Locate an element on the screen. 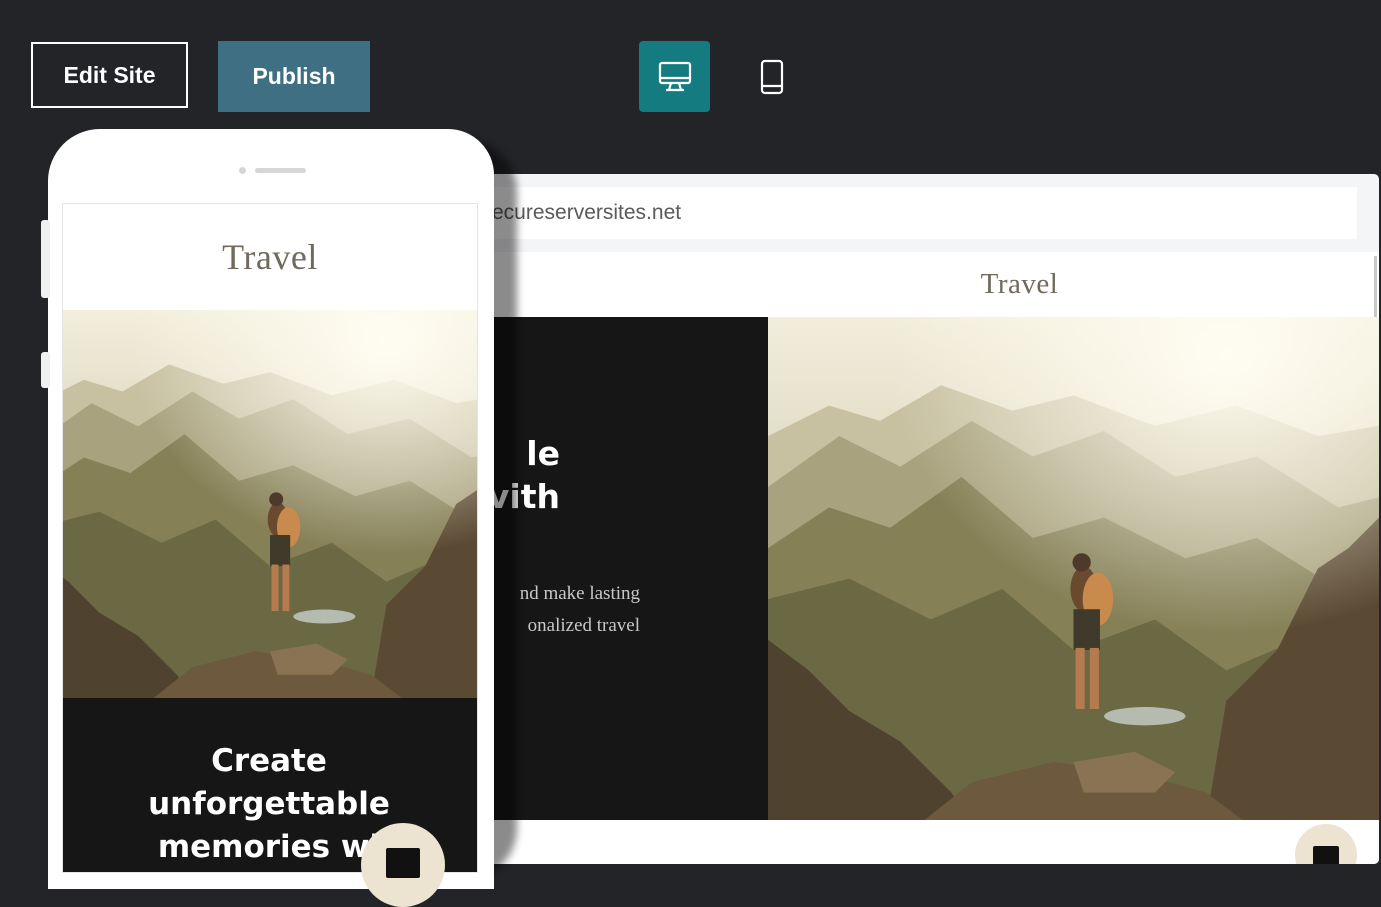 The width and height of the screenshot is (1381, 907). mobile-hero-heading-line: Create is located at coordinates (269, 761).